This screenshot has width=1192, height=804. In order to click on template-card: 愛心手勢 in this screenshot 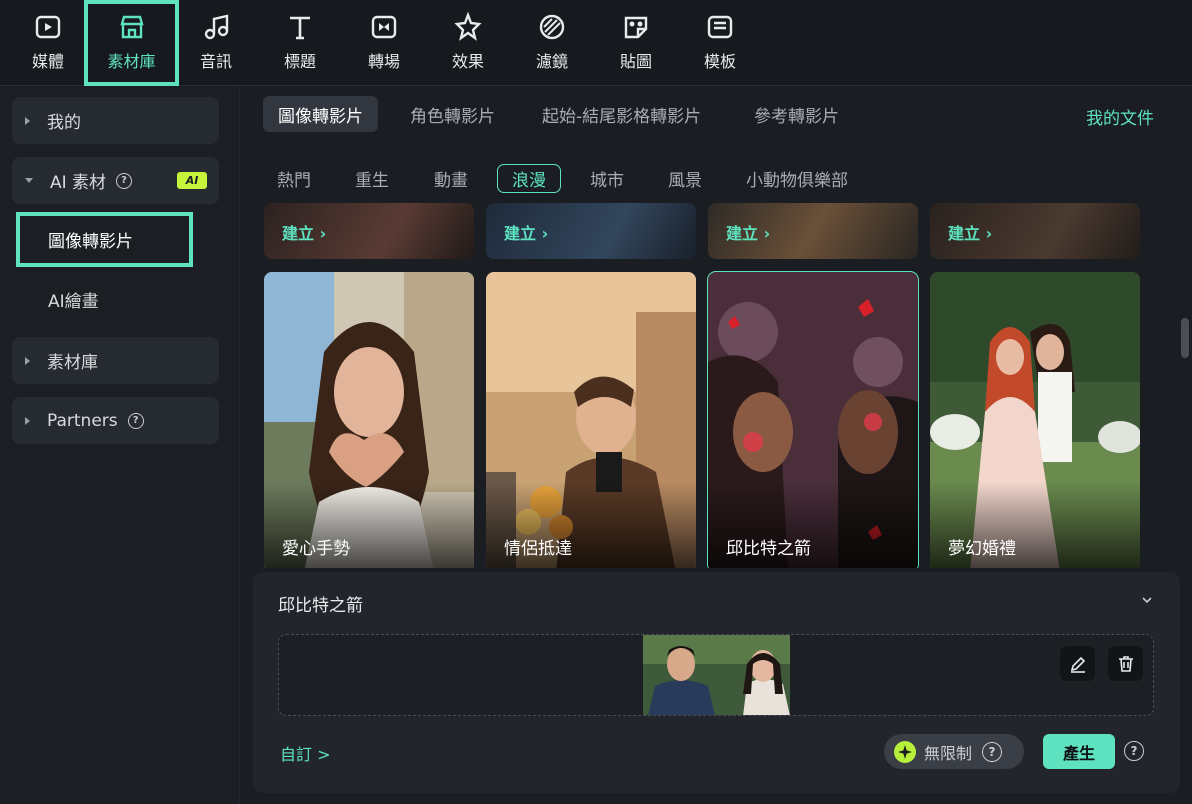, I will do `click(369, 420)`.